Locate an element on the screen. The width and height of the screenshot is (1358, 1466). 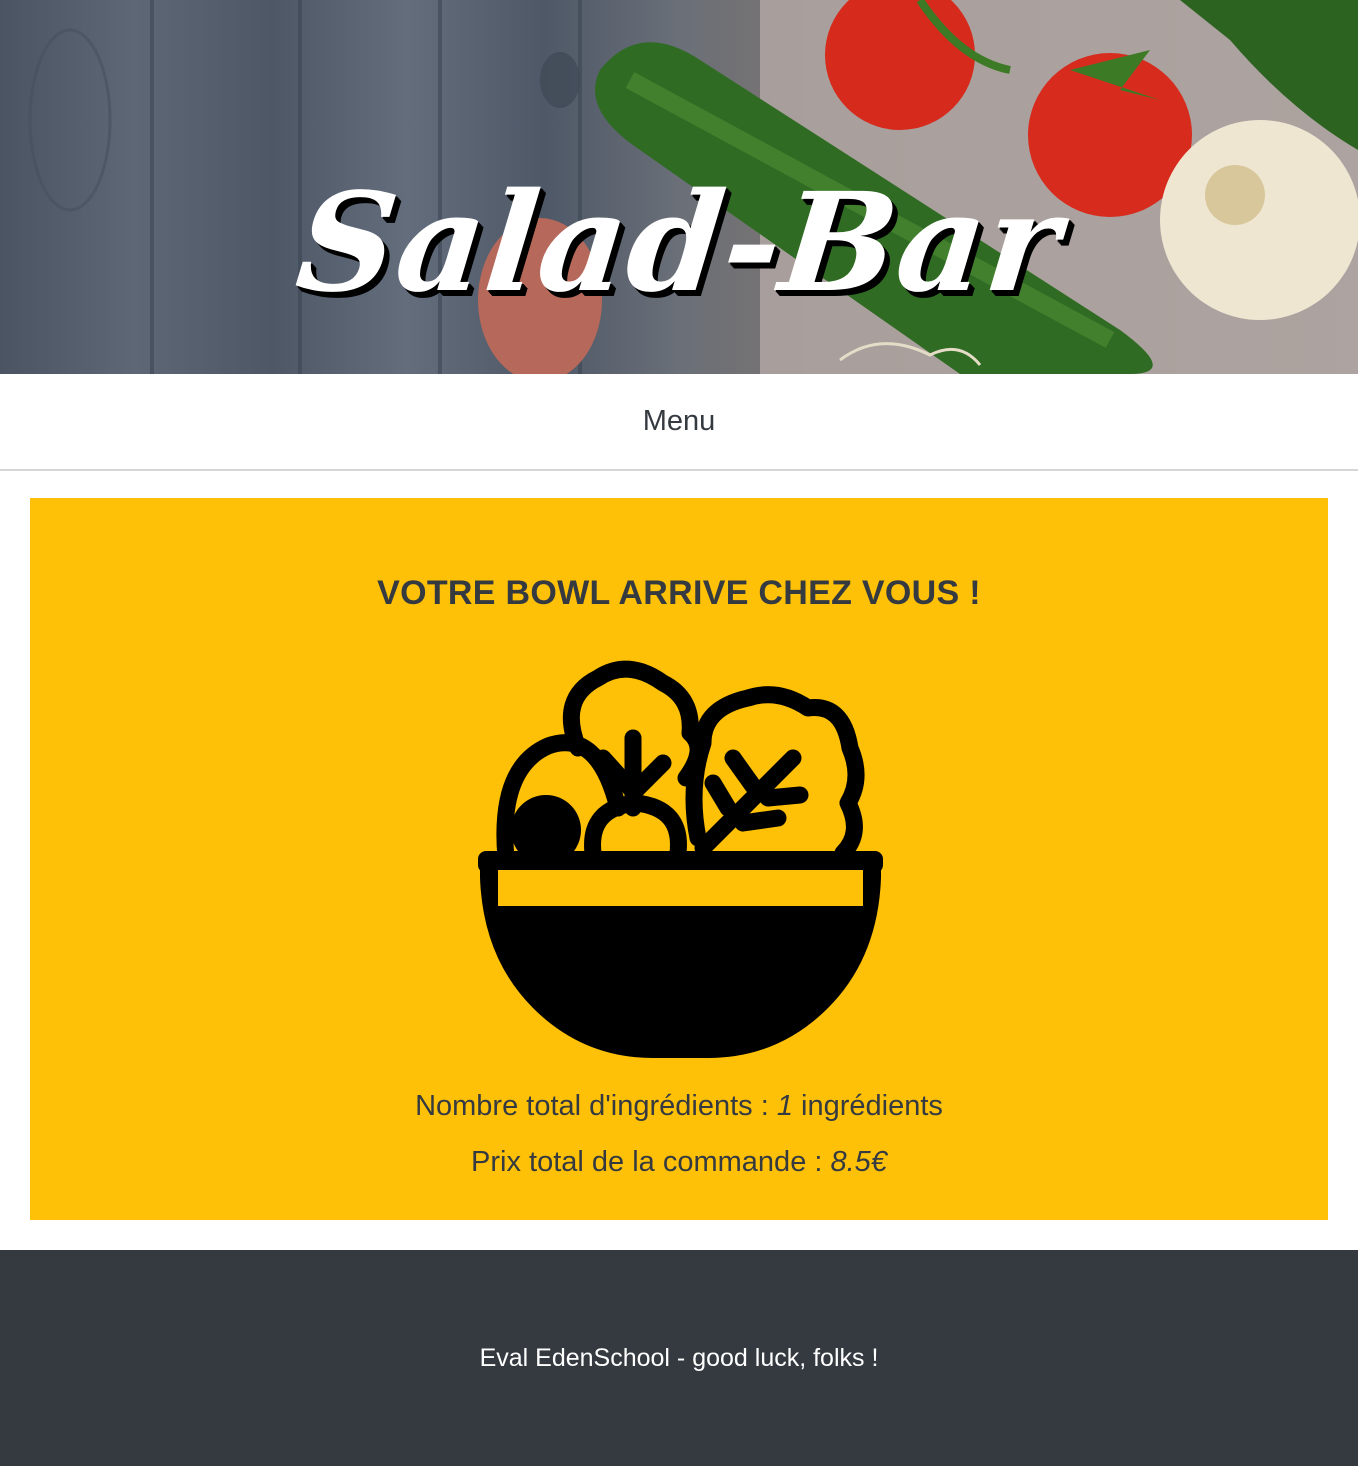
footer-text: Eval EdenSchool - good luck, folks ! is located at coordinates (679, 1357).